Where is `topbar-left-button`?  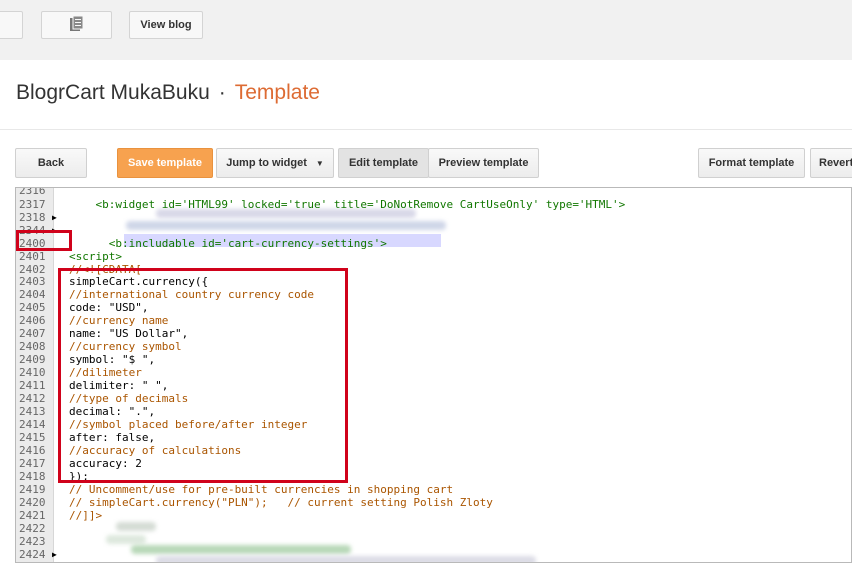
topbar-left-button is located at coordinates (11, 25).